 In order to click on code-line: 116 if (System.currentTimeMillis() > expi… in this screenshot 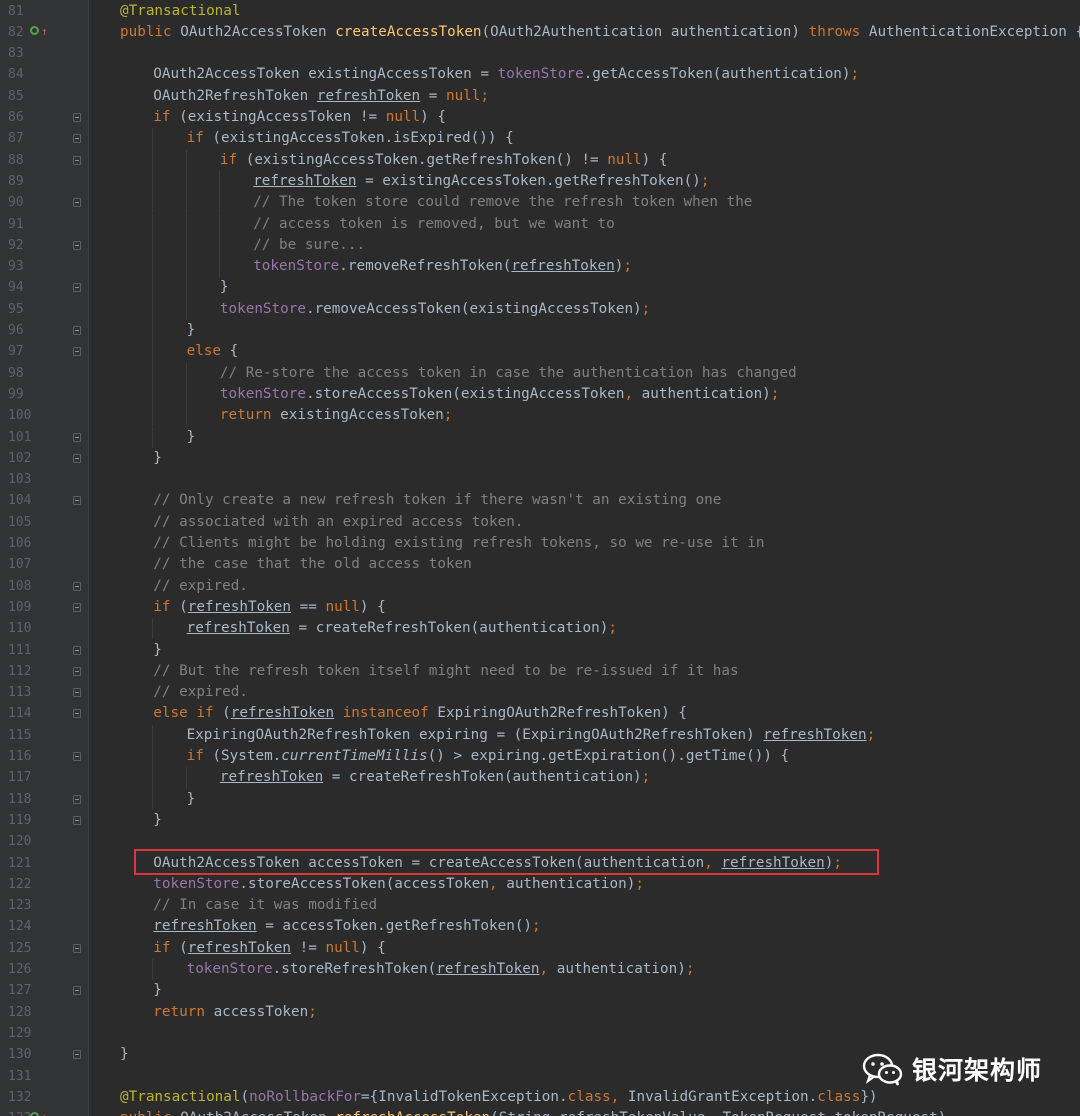, I will do `click(540, 757)`.